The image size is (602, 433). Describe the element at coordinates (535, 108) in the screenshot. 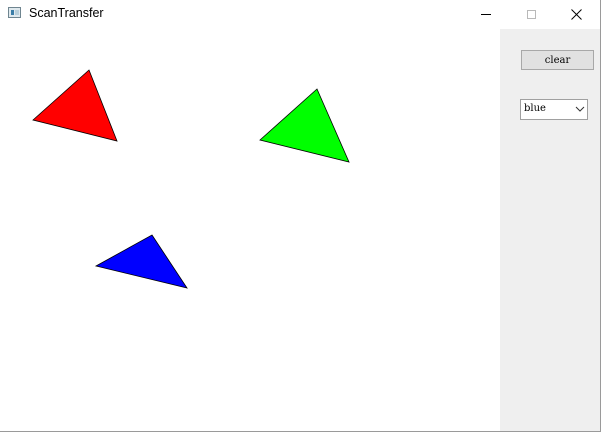

I see `color-select-value: blue` at that location.